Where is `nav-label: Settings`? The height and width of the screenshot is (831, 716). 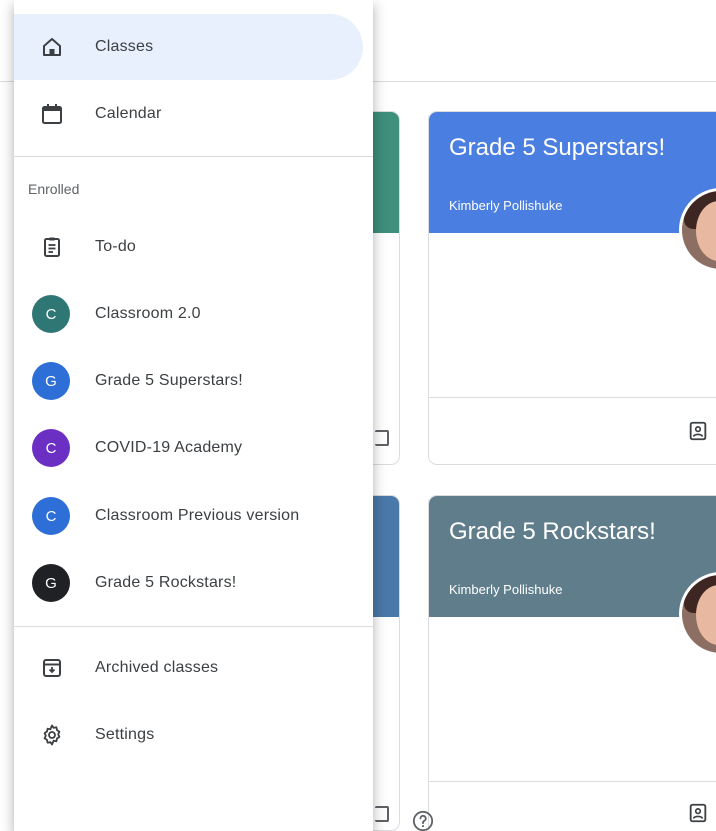 nav-label: Settings is located at coordinates (125, 734).